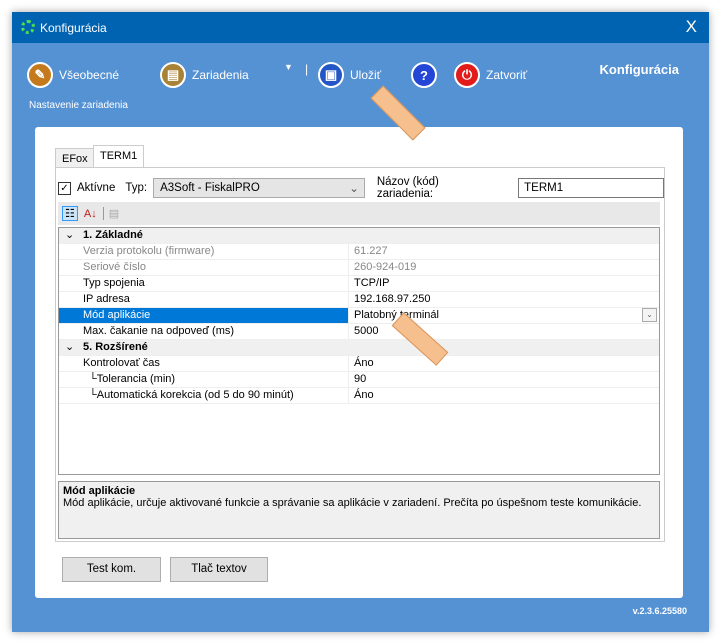 The image size is (721, 643). What do you see at coordinates (111, 569) in the screenshot?
I see `test-communication-button: Test kom.` at bounding box center [111, 569].